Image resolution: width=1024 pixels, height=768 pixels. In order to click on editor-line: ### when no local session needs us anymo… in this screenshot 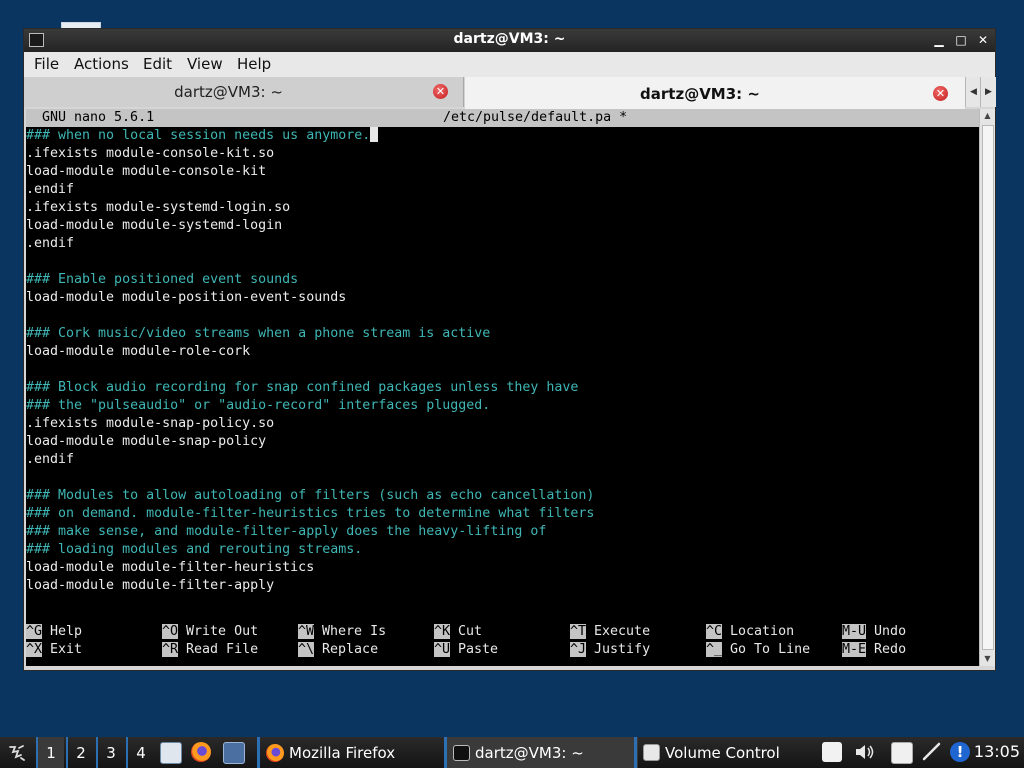, I will do `click(502, 136)`.